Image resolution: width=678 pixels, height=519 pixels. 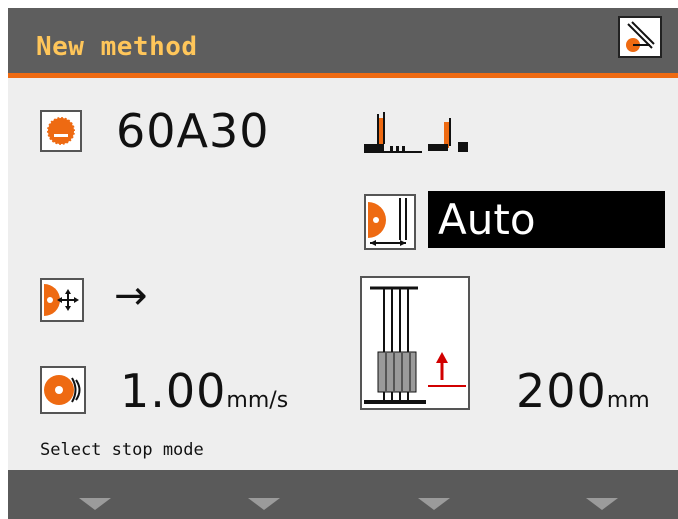 I want to click on page-title: New method, so click(x=117, y=47).